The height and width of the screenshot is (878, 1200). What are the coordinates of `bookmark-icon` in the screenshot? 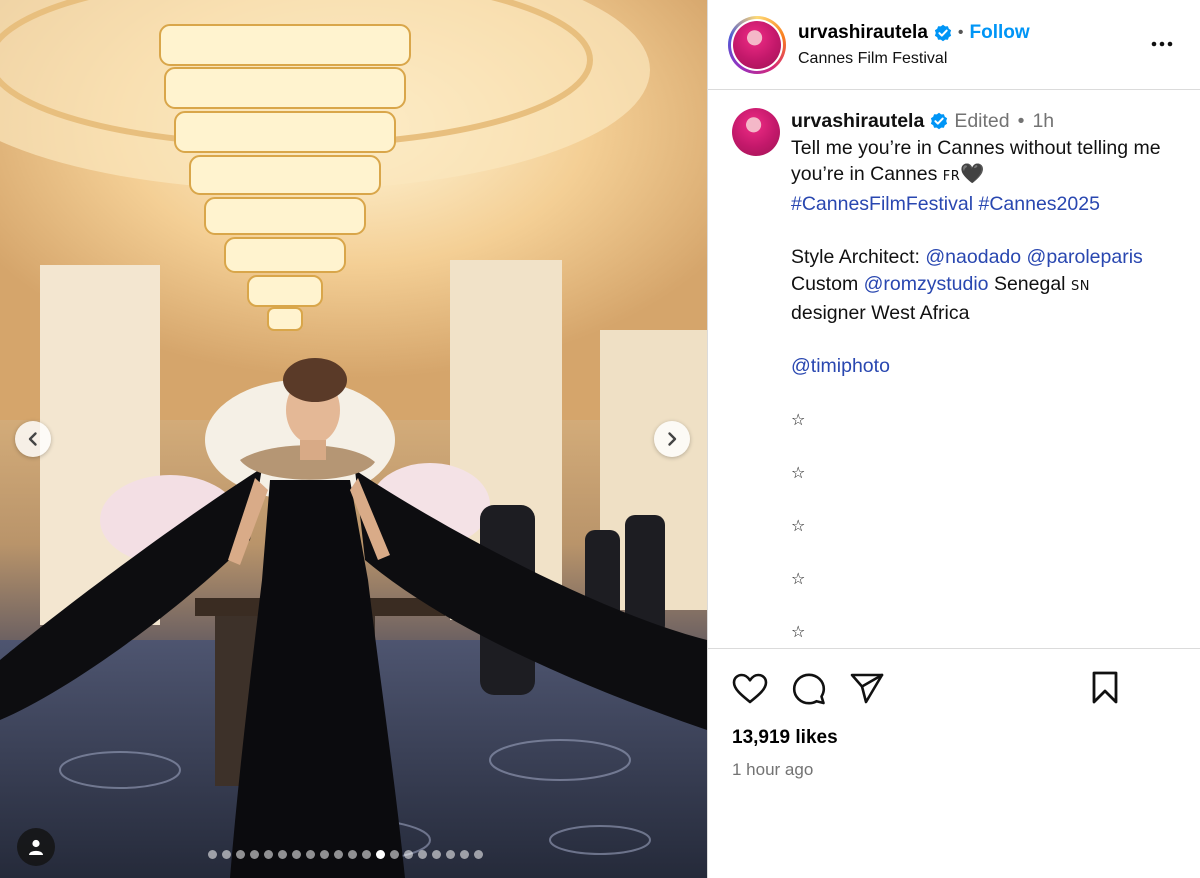 It's located at (1105, 687).